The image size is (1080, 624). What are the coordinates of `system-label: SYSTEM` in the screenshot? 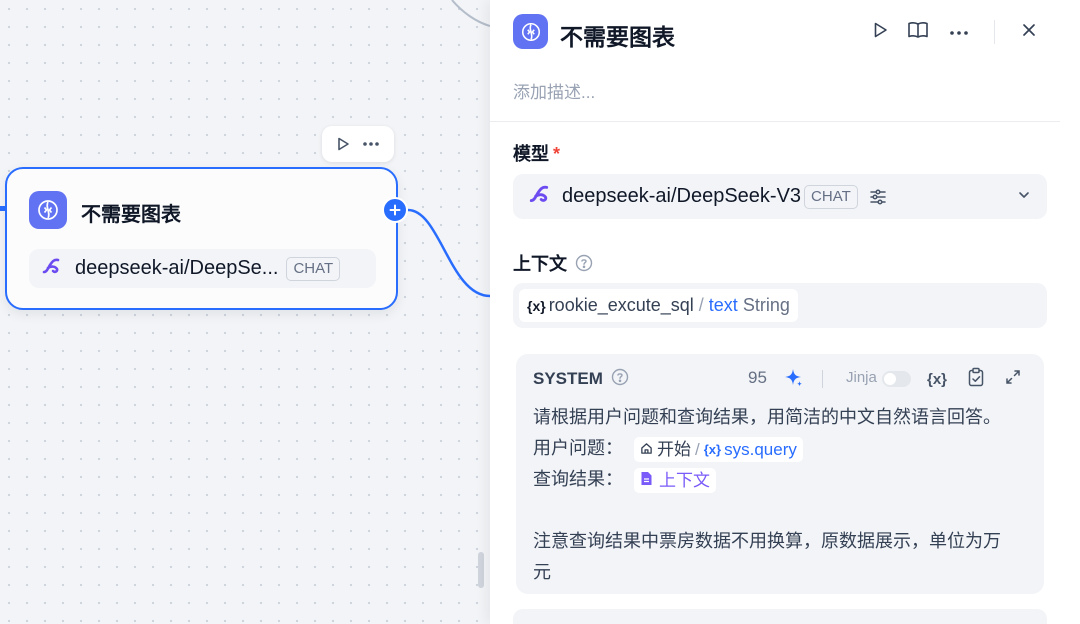 It's located at (568, 378).